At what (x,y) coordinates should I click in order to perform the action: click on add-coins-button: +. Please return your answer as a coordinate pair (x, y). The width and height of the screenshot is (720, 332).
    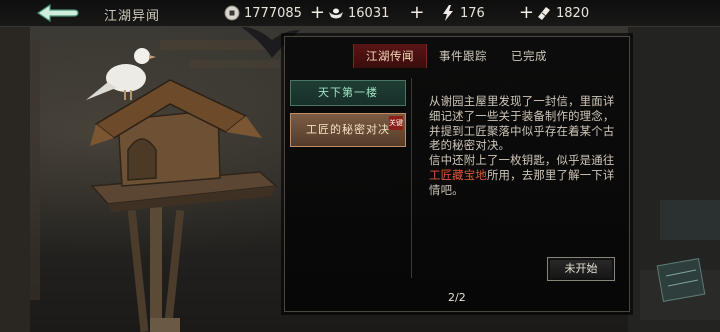
    Looking at the image, I should click on (317, 13).